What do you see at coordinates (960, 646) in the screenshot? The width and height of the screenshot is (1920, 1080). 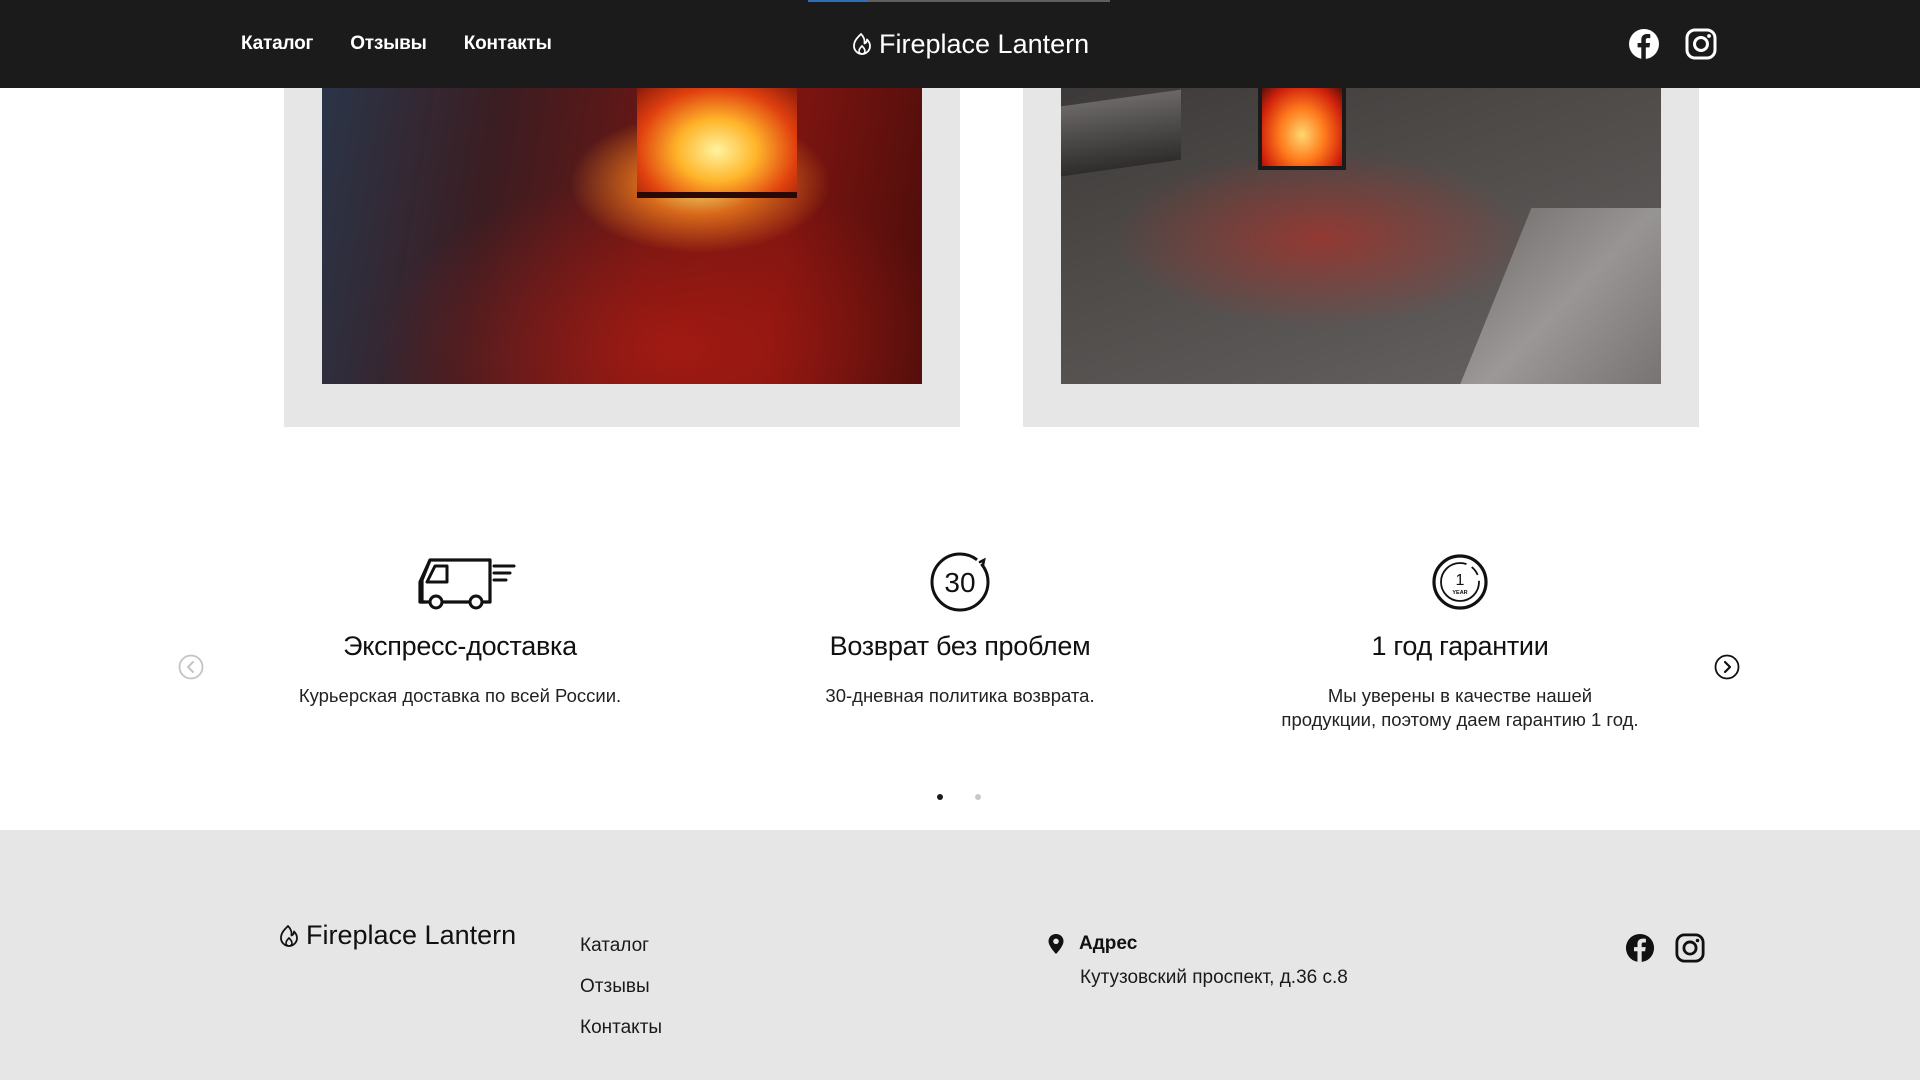 I see `feature-title: Возврат без проблем` at bounding box center [960, 646].